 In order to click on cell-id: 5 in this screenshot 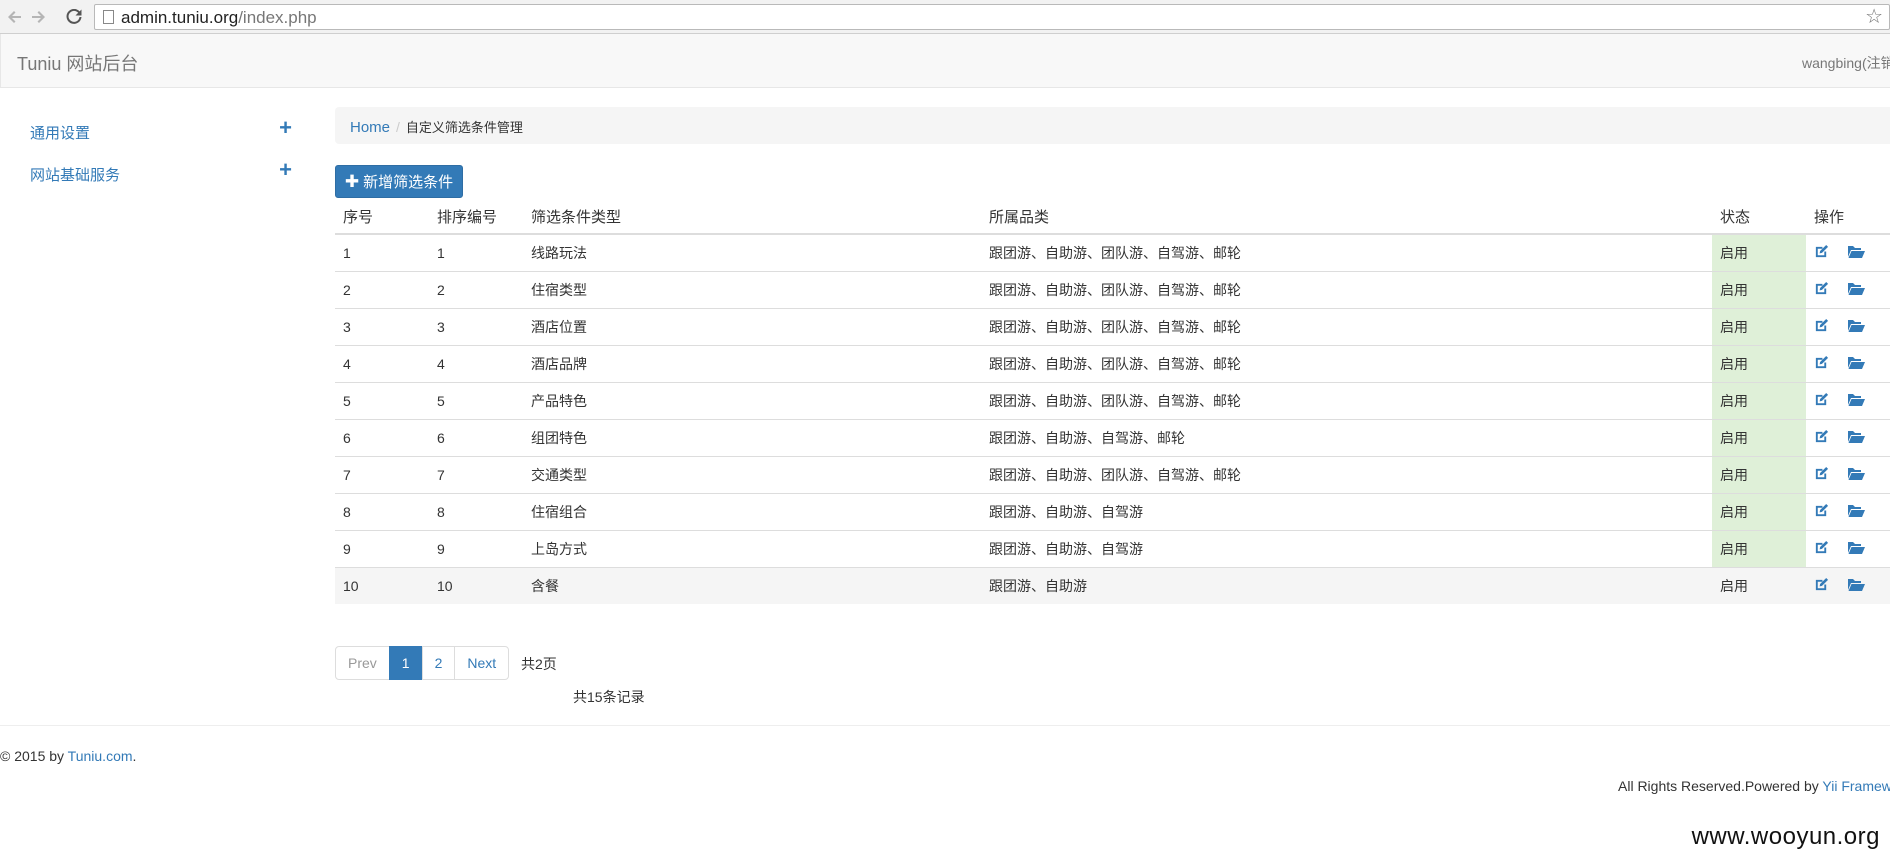, I will do `click(382, 400)`.